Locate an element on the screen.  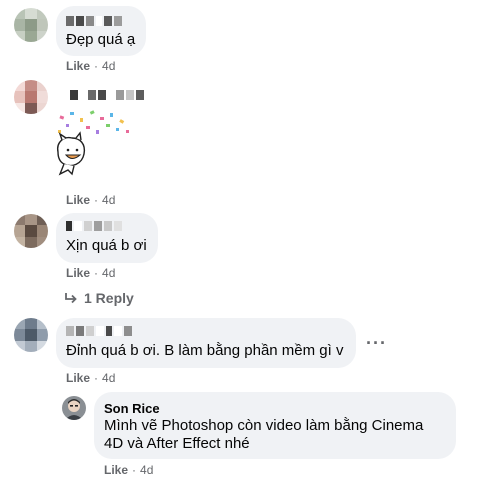
reply-meta: Like · 4d is located at coordinates (128, 470).